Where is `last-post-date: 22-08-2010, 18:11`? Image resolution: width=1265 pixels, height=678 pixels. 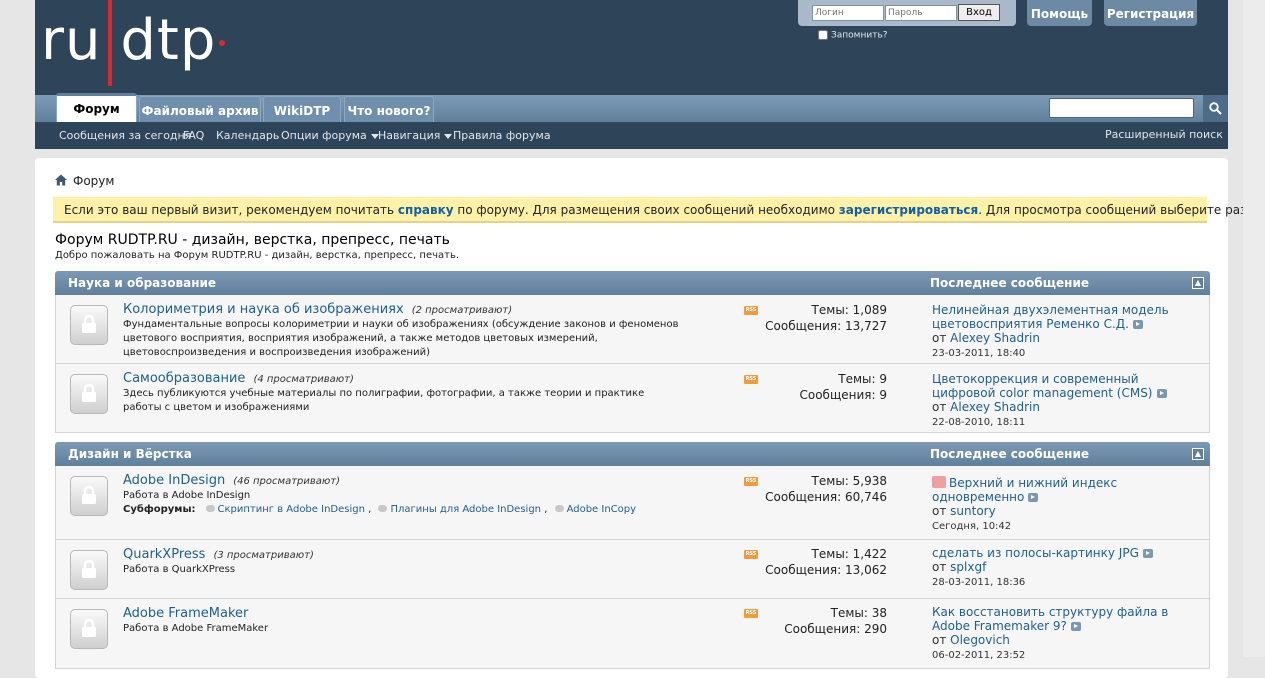
last-post-date: 22-08-2010, 18:11 is located at coordinates (979, 422).